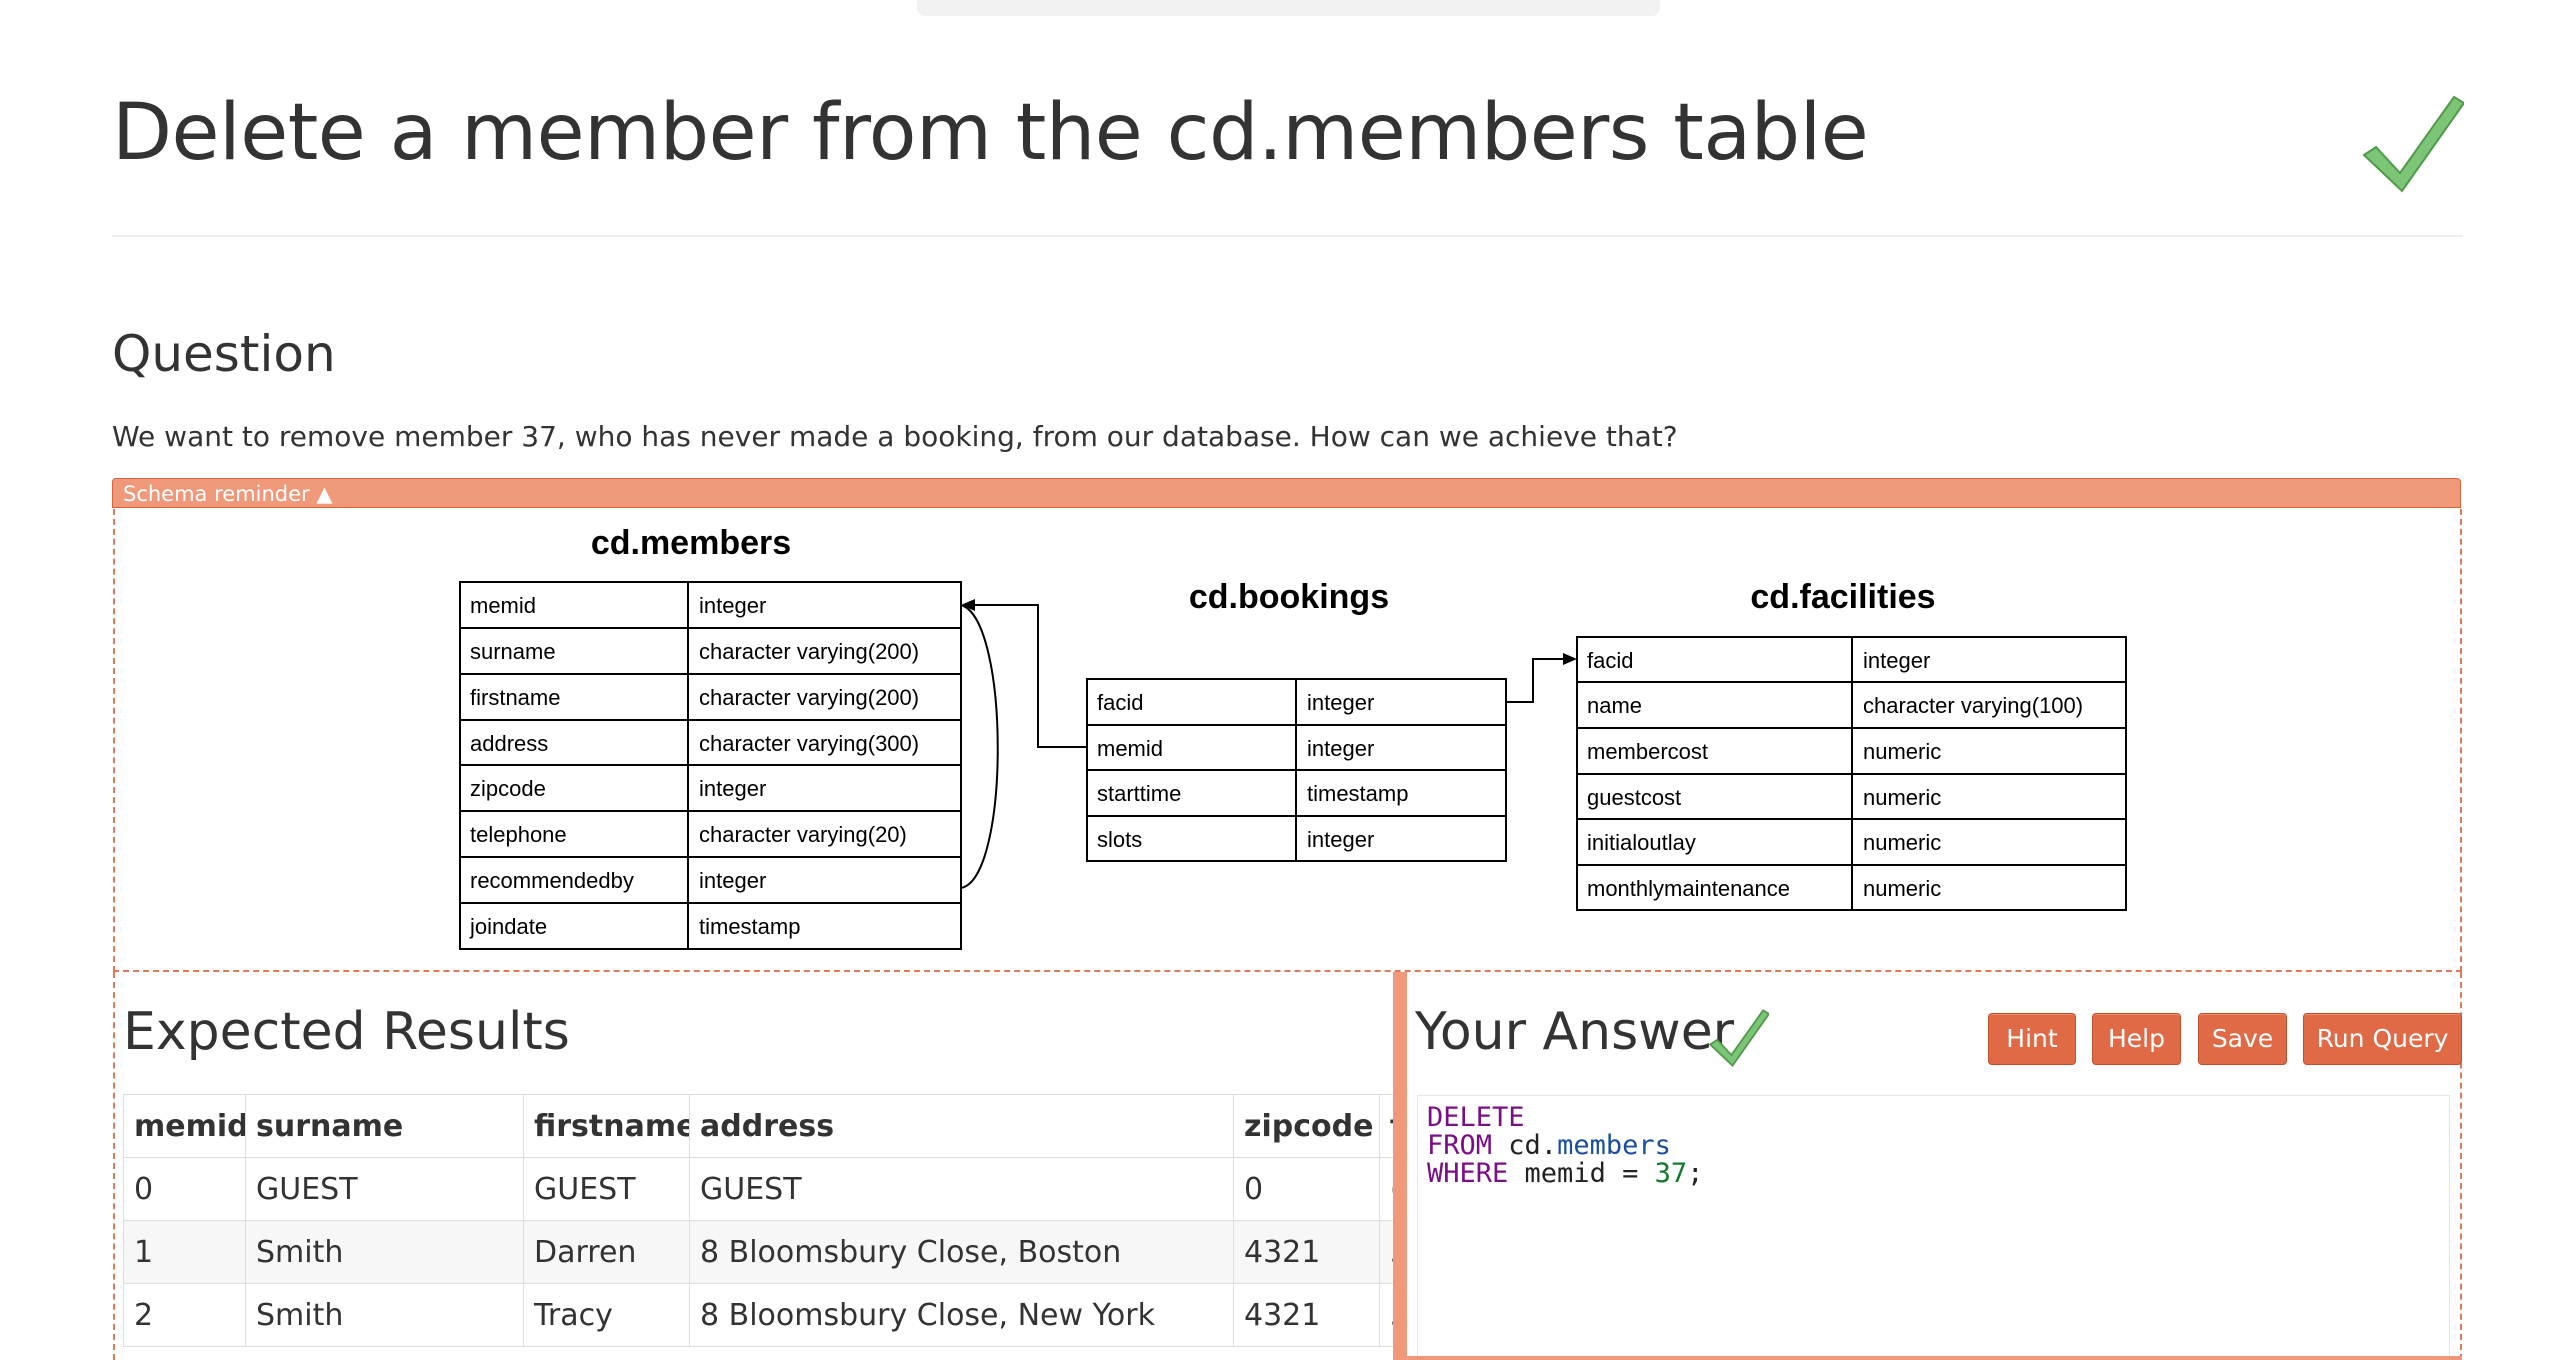 The width and height of the screenshot is (2574, 1360). I want to click on column-header: firstname, so click(606, 1126).